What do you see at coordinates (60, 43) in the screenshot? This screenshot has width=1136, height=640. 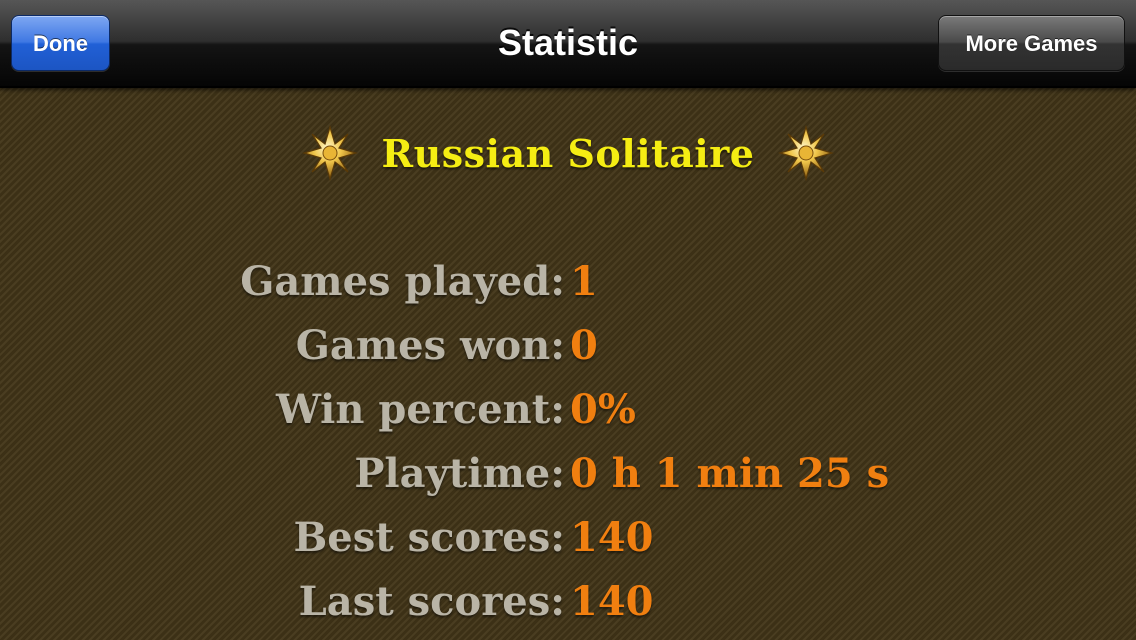 I see `done-button: Done` at bounding box center [60, 43].